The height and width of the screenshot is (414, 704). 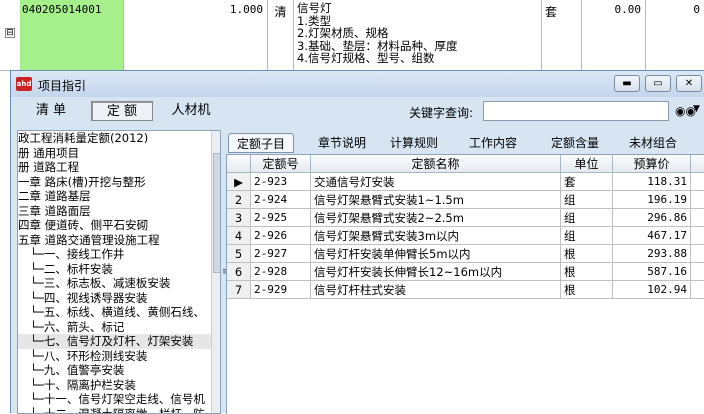 I want to click on table-row: ▶2-923交通信号灯安装套118.31, so click(x=465, y=182).